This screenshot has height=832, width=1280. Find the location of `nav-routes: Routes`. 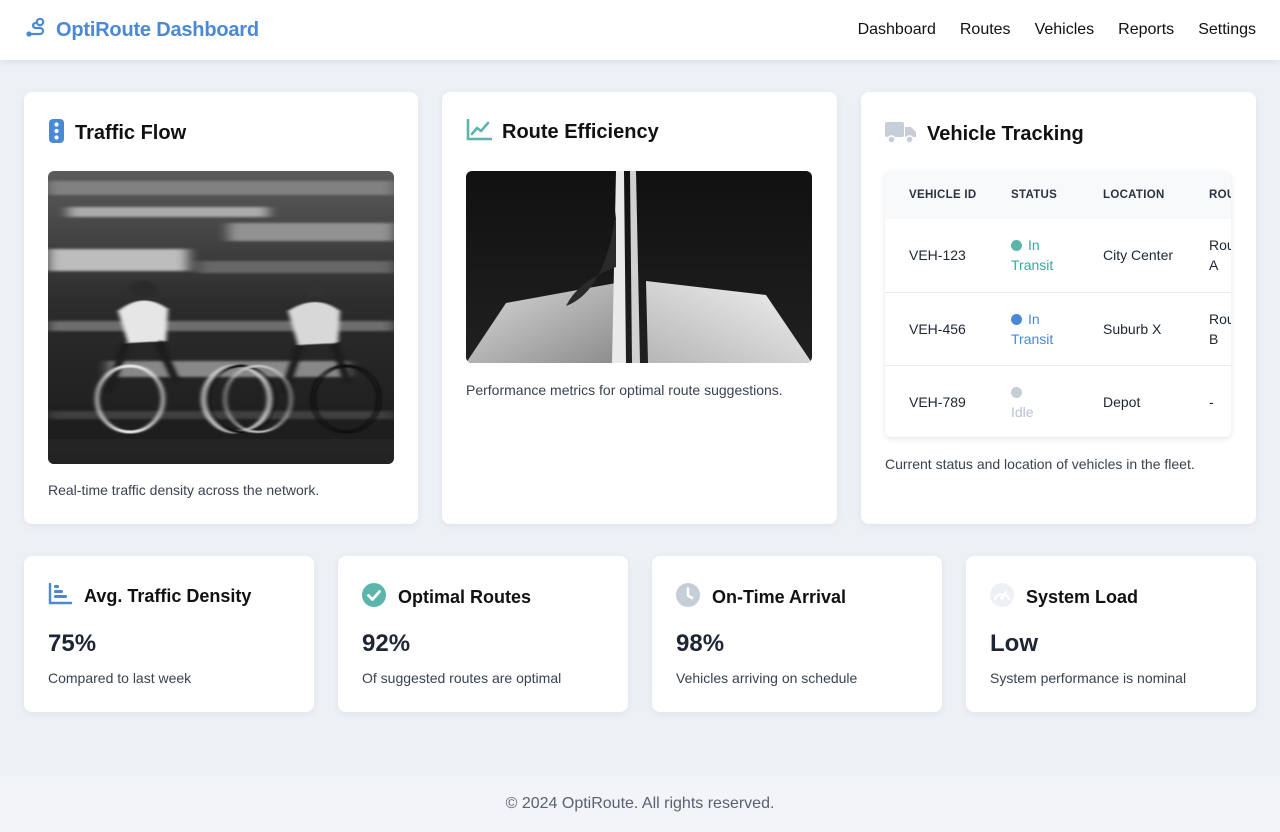

nav-routes: Routes is located at coordinates (985, 30).